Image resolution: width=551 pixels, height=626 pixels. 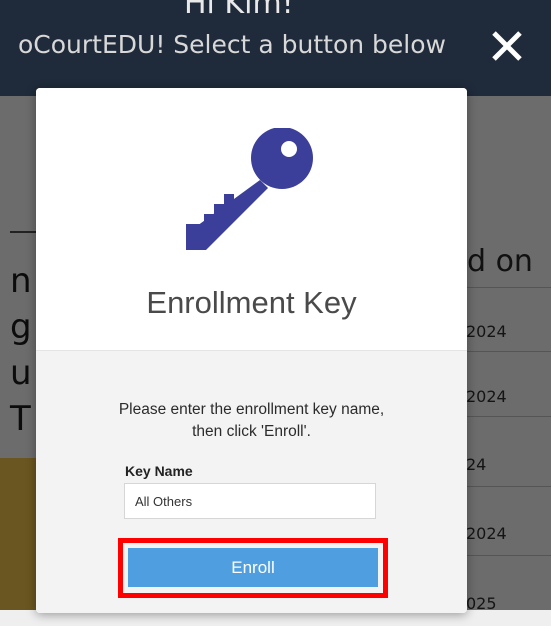 What do you see at coordinates (476, 464) in the screenshot?
I see `table-cell: 24` at bounding box center [476, 464].